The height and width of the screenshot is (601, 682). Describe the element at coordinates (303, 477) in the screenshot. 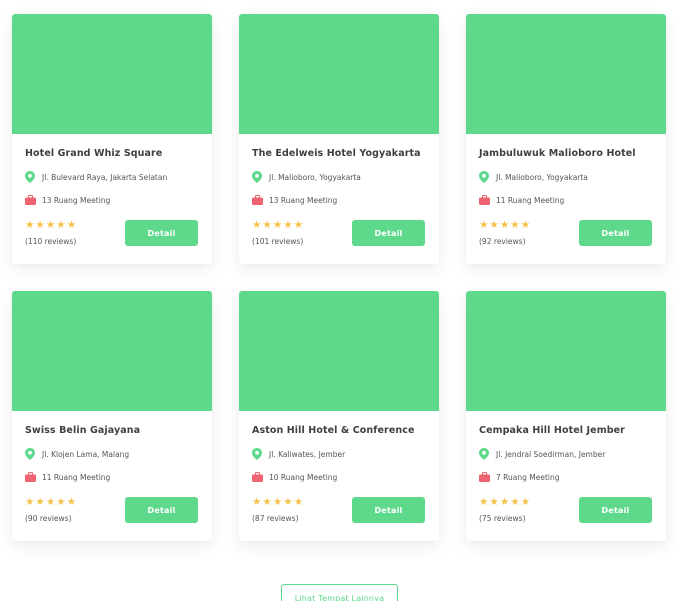

I see `meeting-room-count: 10 Ruang Meeting` at that location.